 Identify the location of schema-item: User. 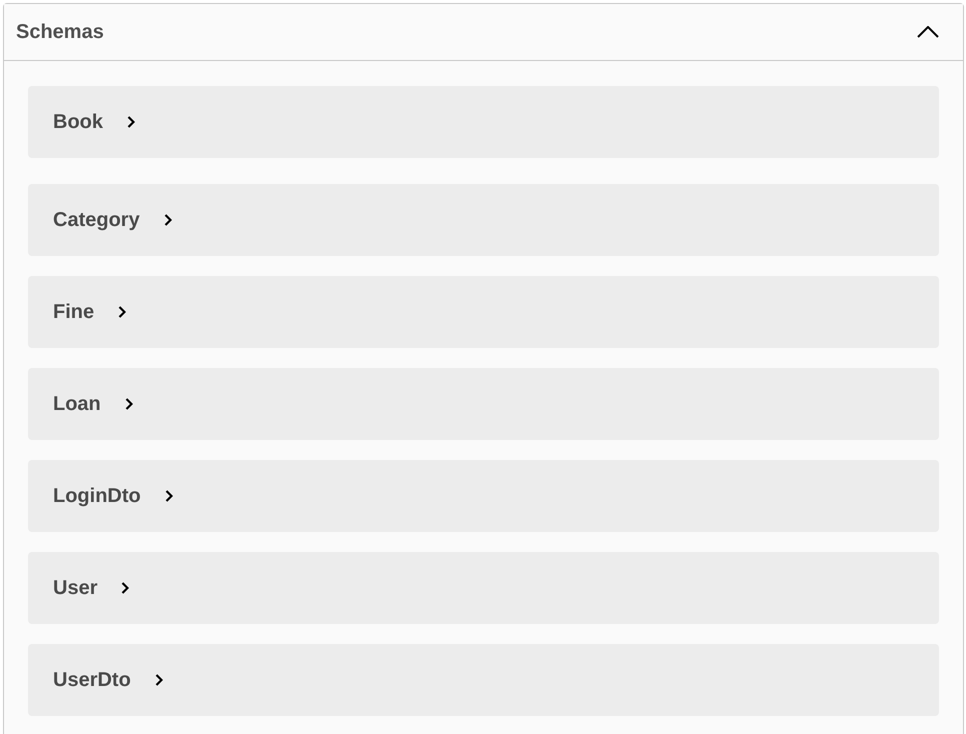
(483, 588).